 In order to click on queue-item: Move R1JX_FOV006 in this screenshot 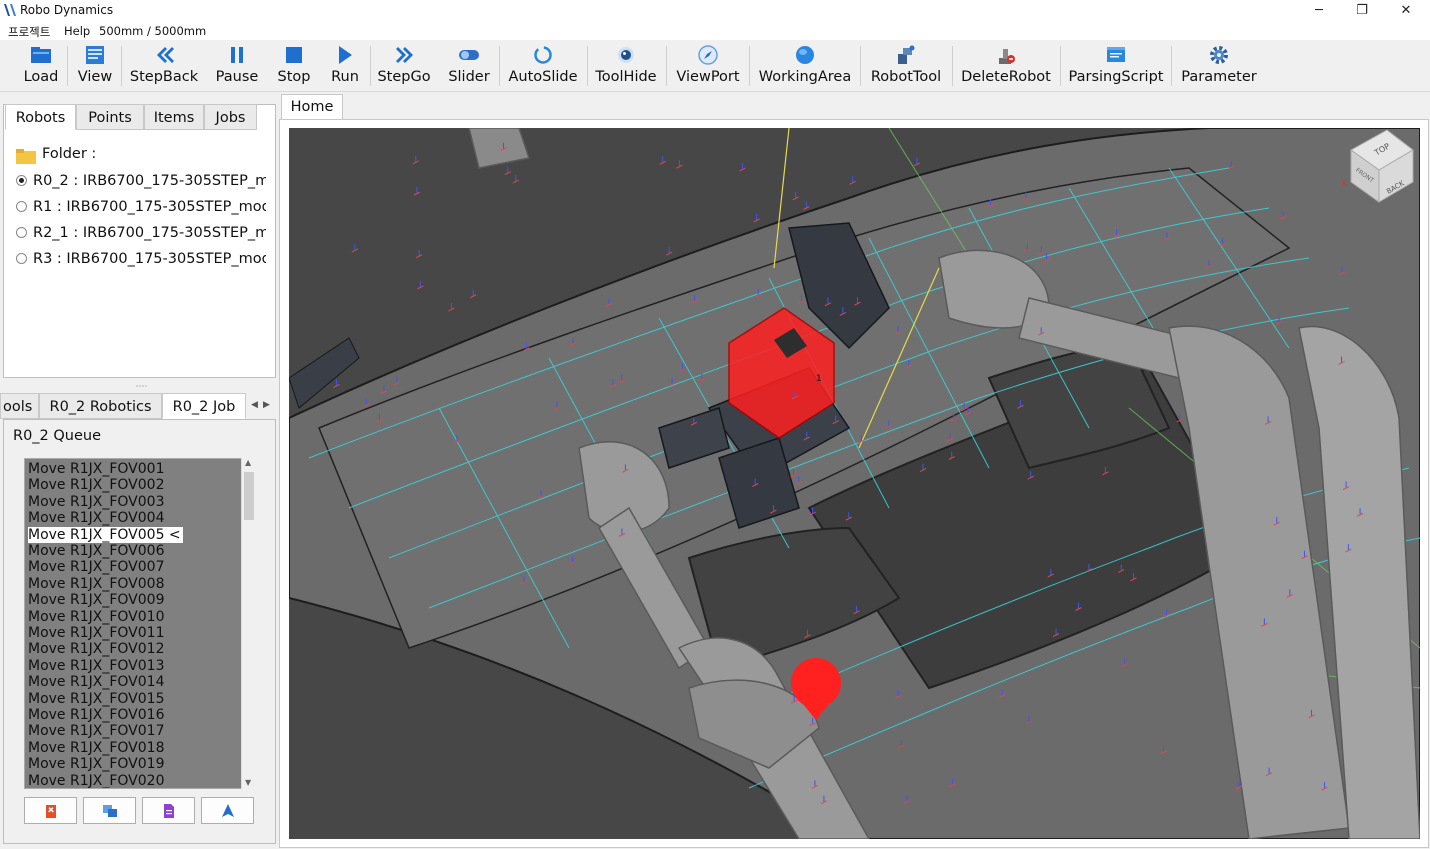, I will do `click(96, 551)`.